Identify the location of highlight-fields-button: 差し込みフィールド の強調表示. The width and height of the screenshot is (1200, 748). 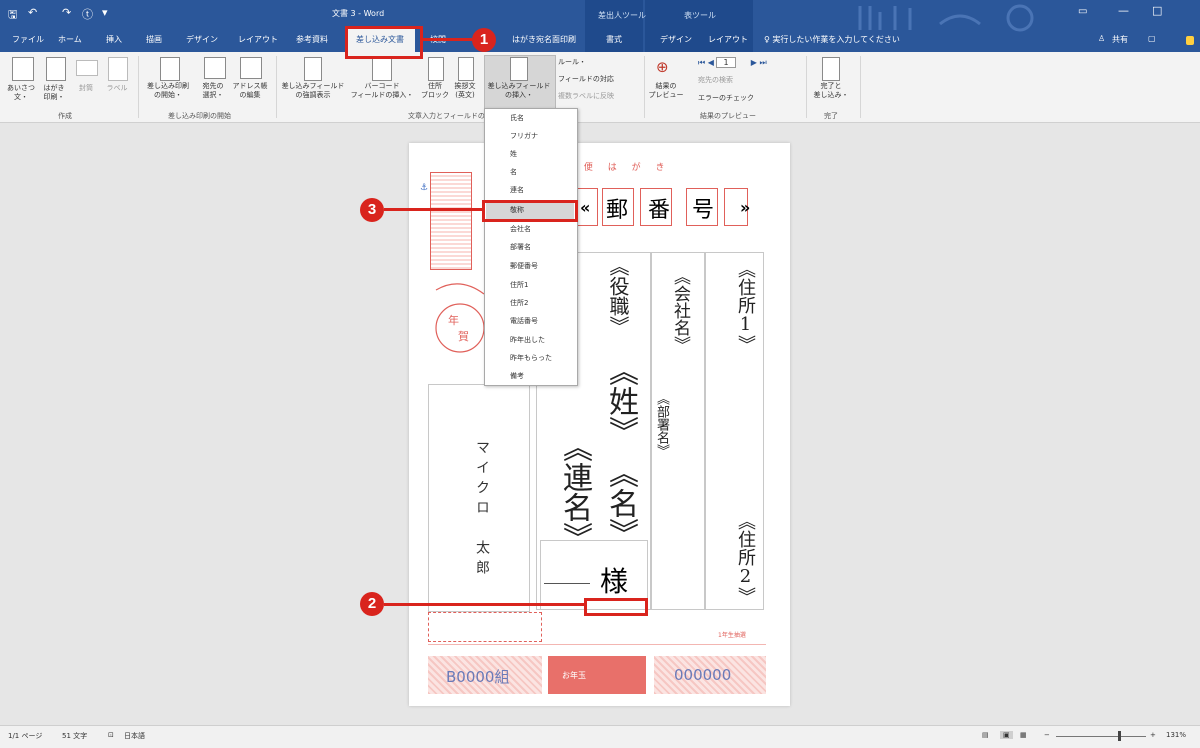
(313, 91).